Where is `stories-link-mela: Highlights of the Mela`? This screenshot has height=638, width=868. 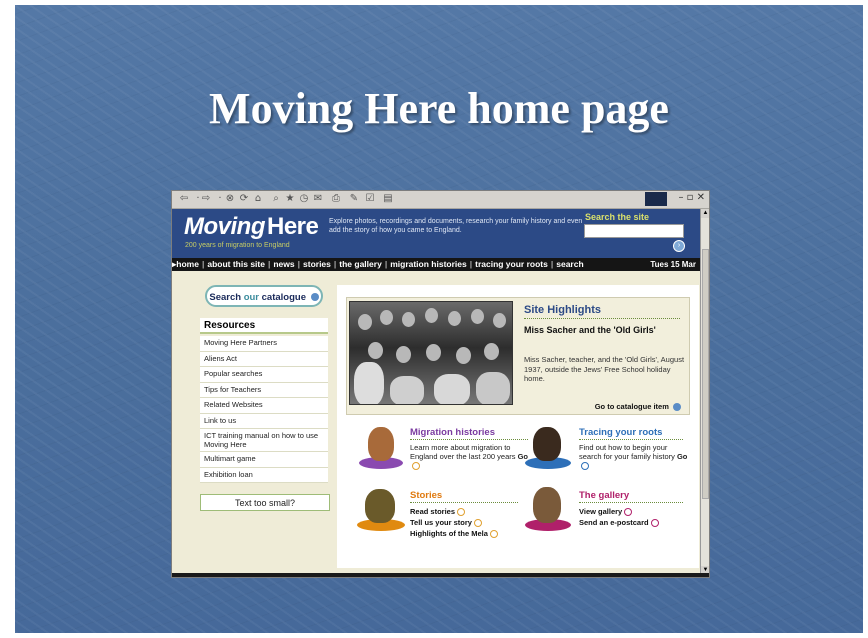
stories-link-mela: Highlights of the Mela is located at coordinates (475, 533).